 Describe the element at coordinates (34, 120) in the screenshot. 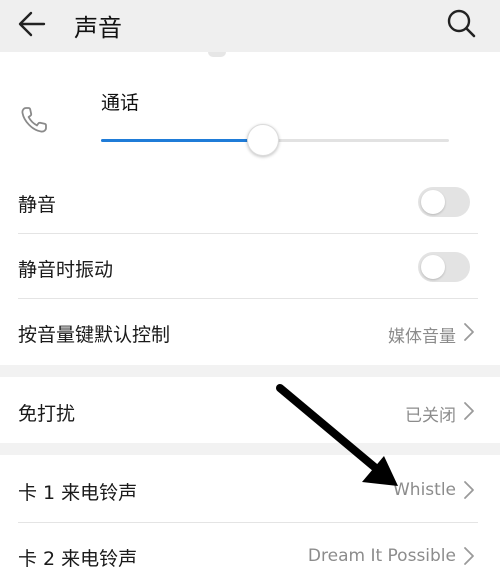

I see `phone-icon` at that location.